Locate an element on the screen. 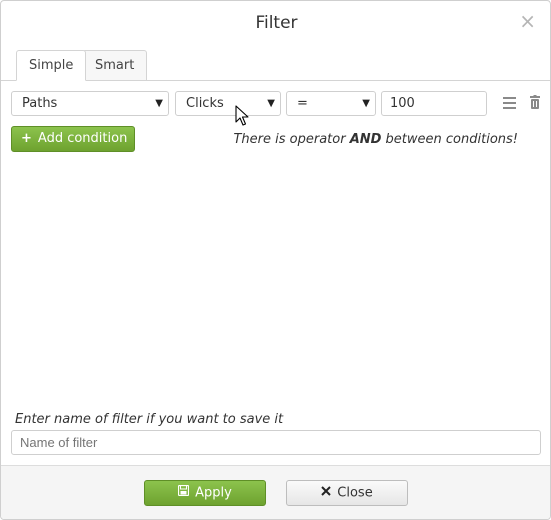 Image resolution: width=551 pixels, height=520 pixels. operator-note-prefix: There is operator is located at coordinates (291, 139).